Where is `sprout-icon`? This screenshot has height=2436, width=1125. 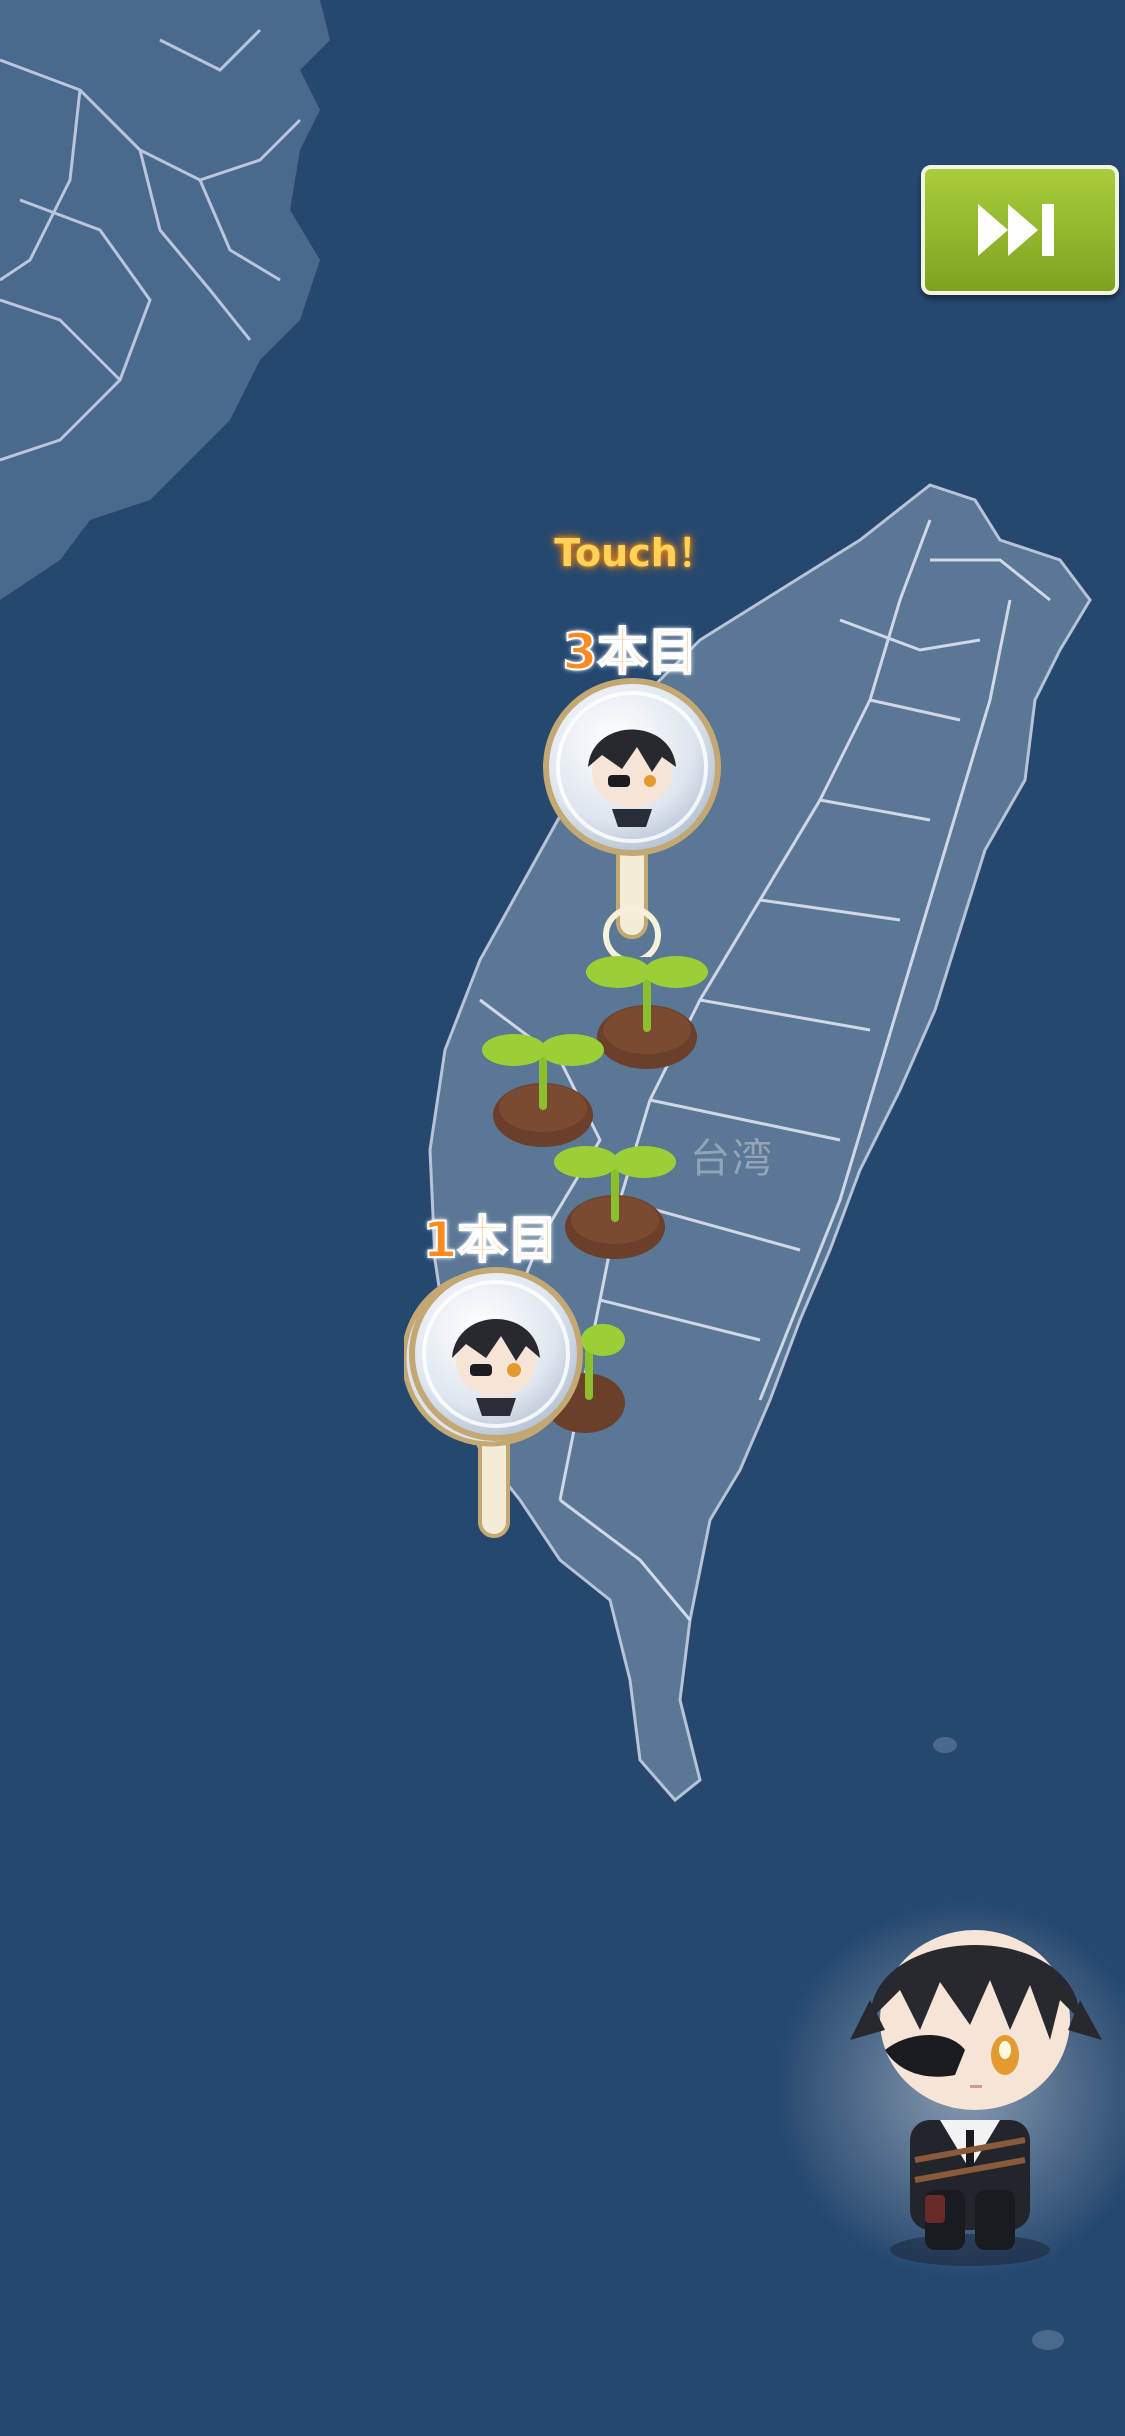
sprout-icon is located at coordinates (543, 1090).